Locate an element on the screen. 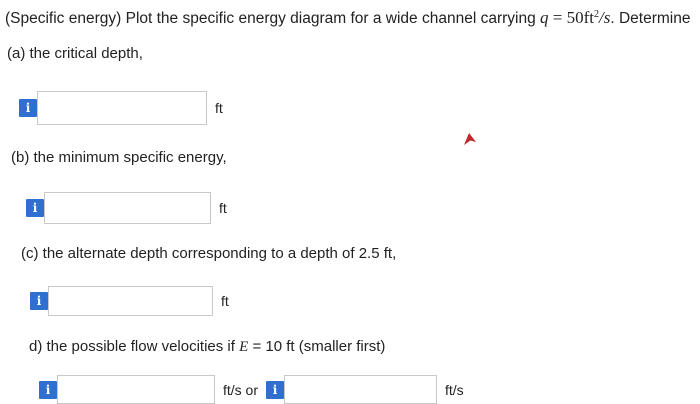  part-b-answer-row: i ft is located at coordinates (126, 208).